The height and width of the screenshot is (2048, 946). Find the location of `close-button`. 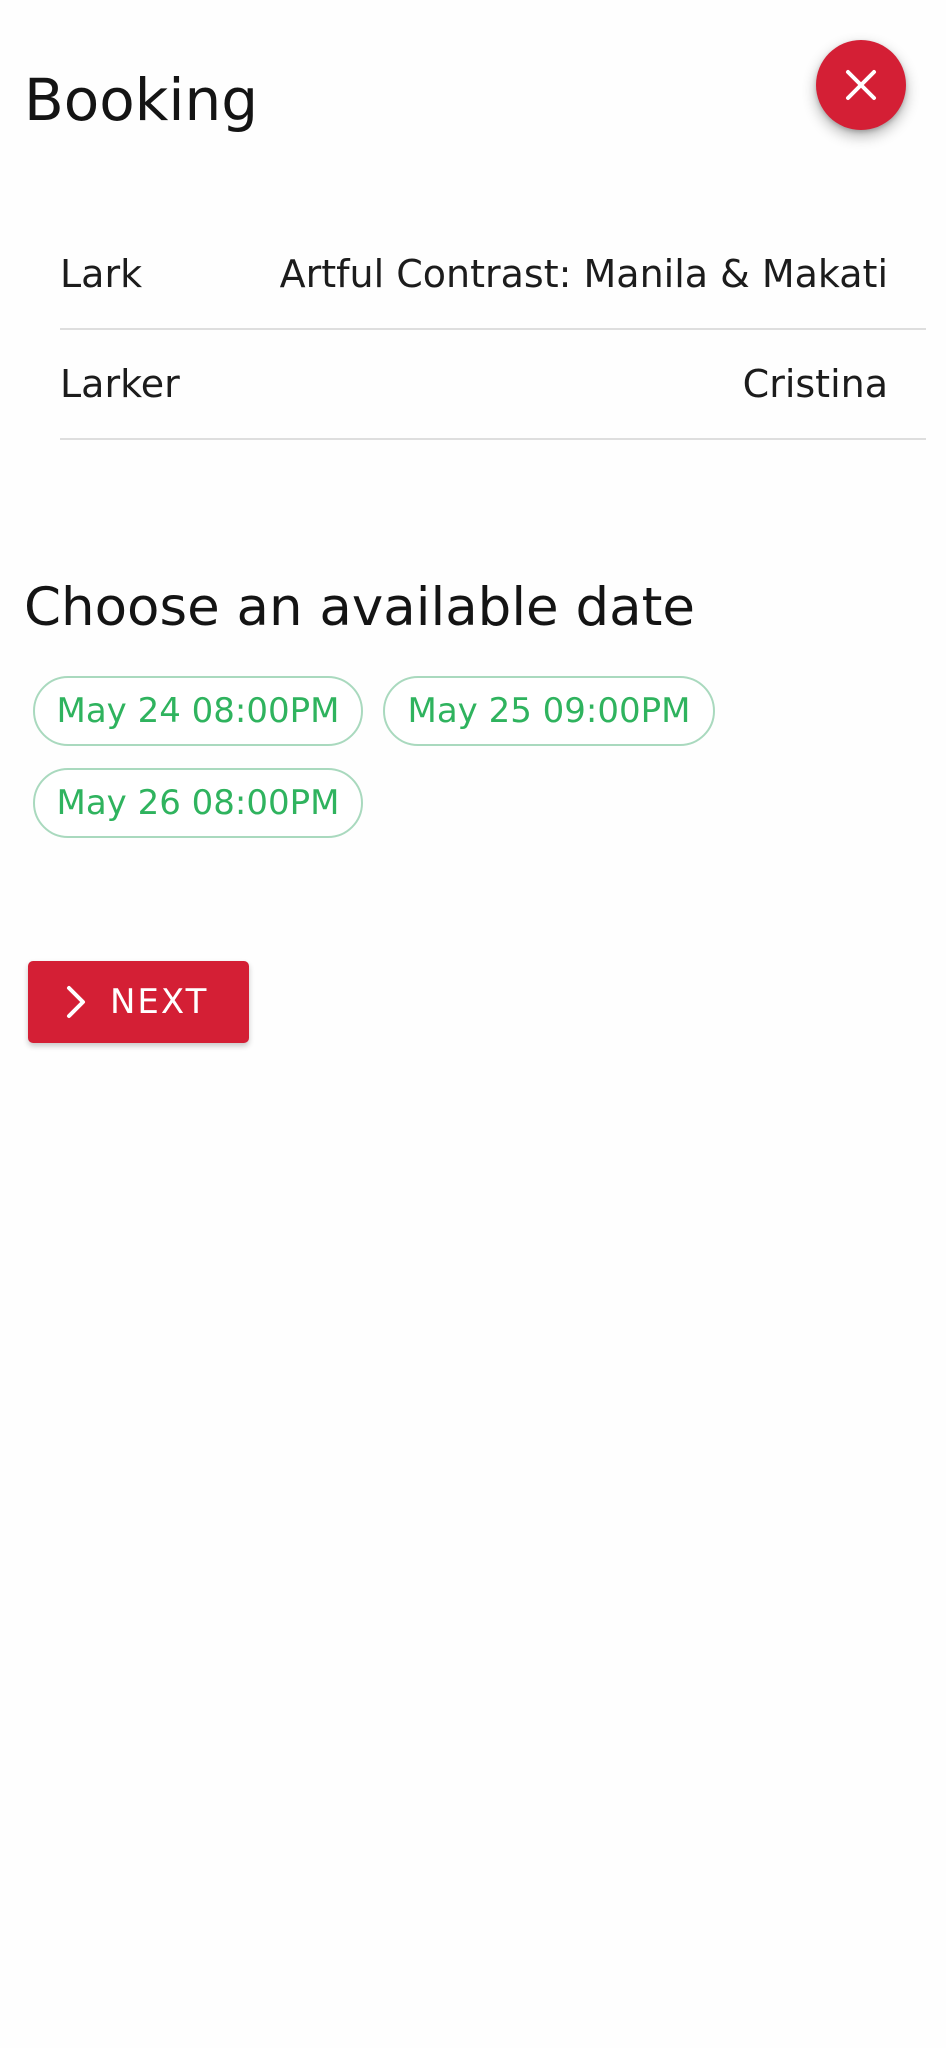

close-button is located at coordinates (861, 85).